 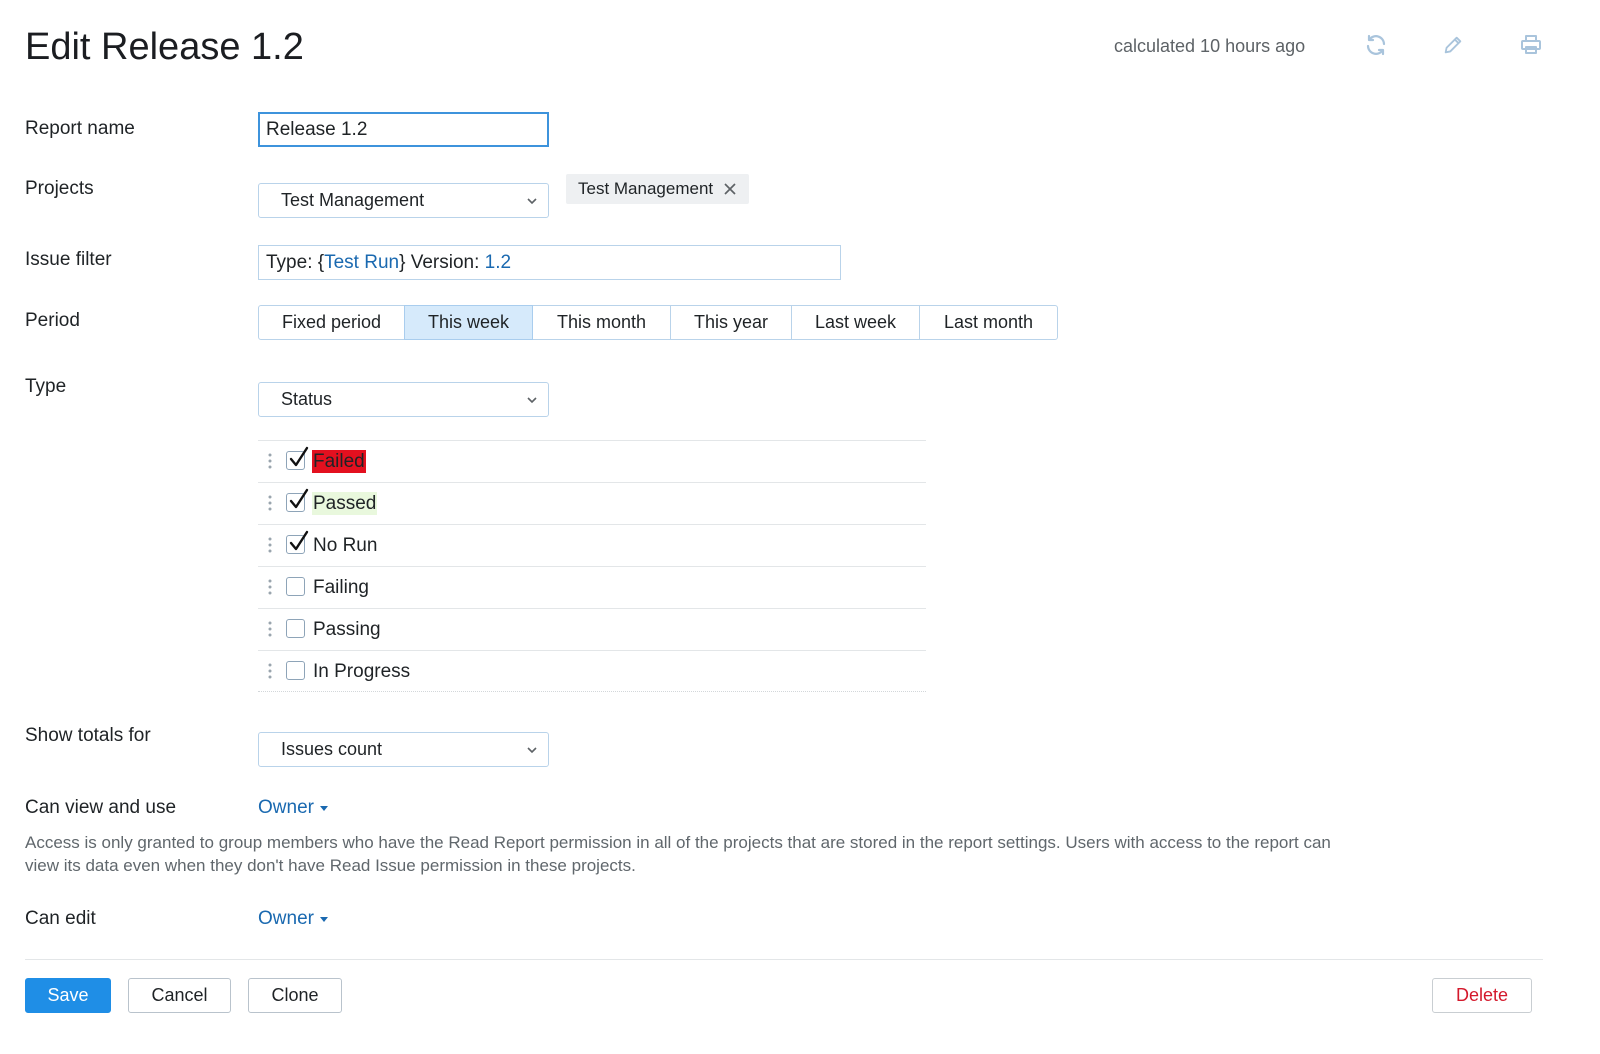 I want to click on show-totals-label: Show totals for, so click(x=88, y=735).